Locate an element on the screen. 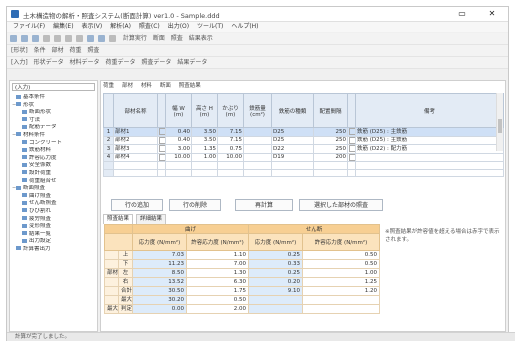 The width and height of the screenshot is (515, 347). tab-section: 断面 is located at coordinates (165, 86).